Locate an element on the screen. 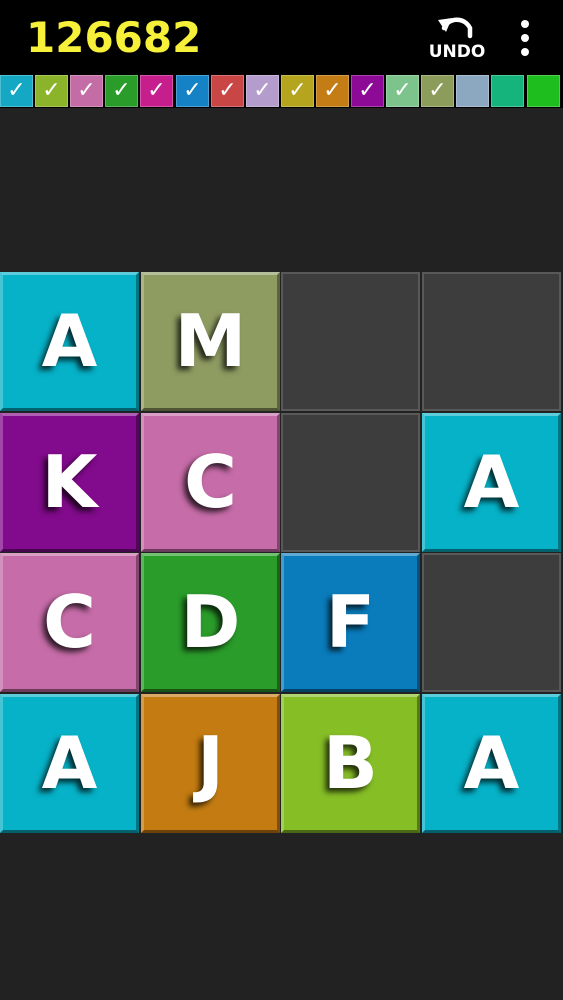 Image resolution: width=563 pixels, height=1000 pixels. overflow-menu-button is located at coordinates (525, 37).